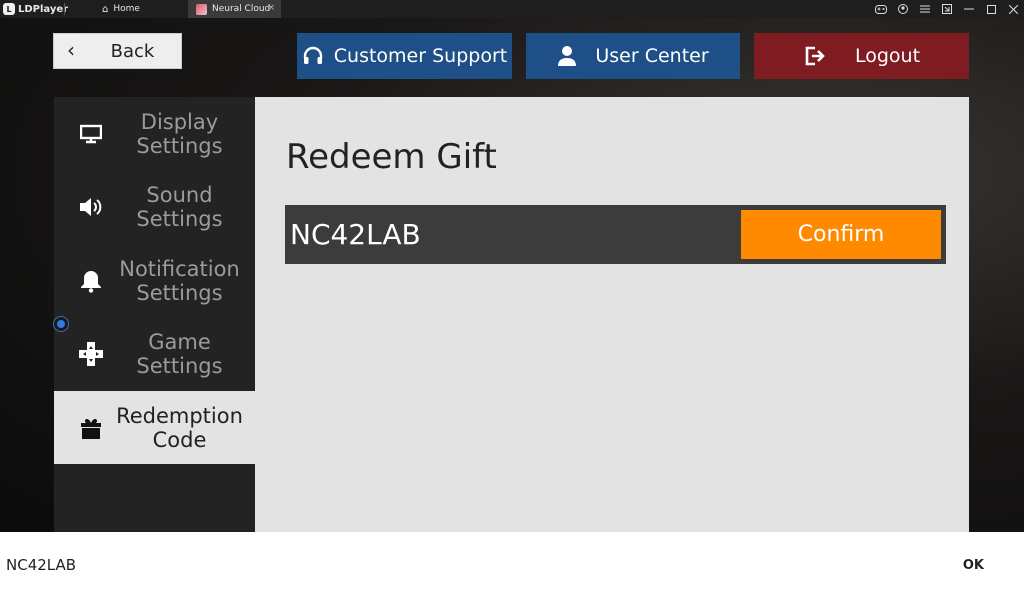  I want to click on gift-icon, so click(91, 428).